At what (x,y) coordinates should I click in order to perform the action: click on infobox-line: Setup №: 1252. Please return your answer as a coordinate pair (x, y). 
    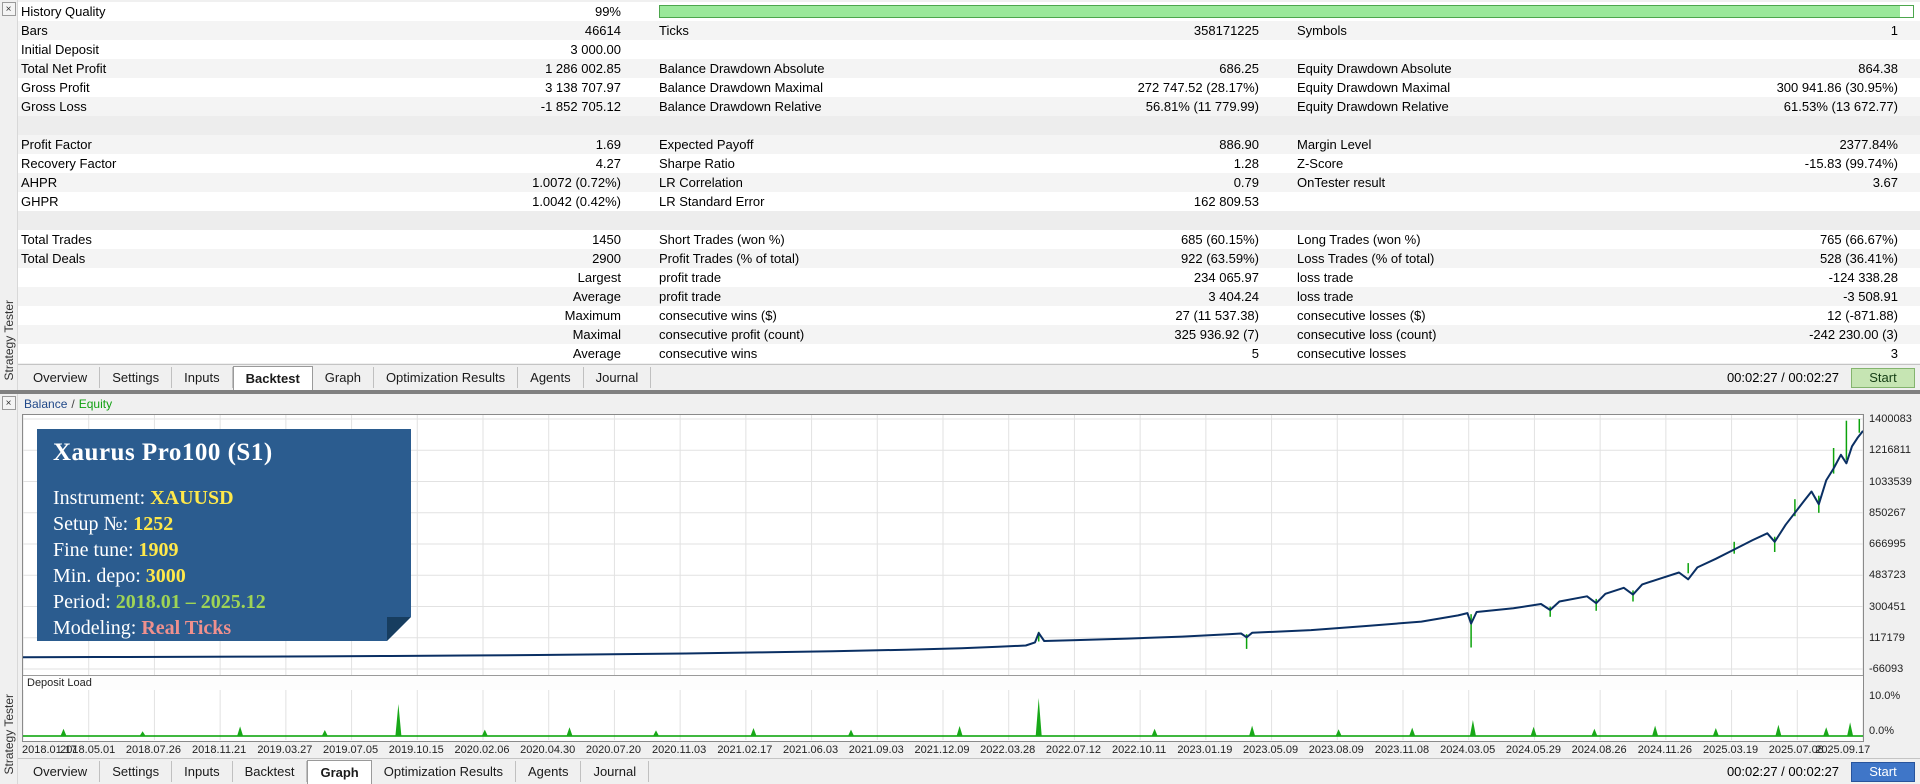
    Looking at the image, I should click on (224, 524).